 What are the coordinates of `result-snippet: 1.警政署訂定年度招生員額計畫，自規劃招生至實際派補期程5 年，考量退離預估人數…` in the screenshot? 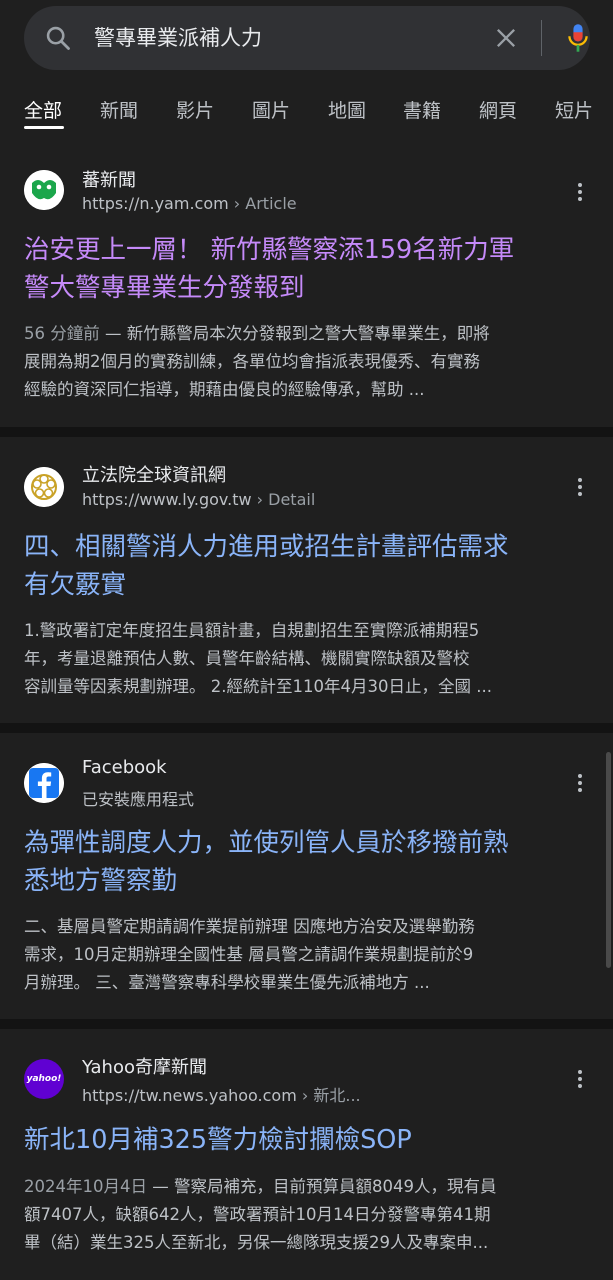 It's located at (258, 658).